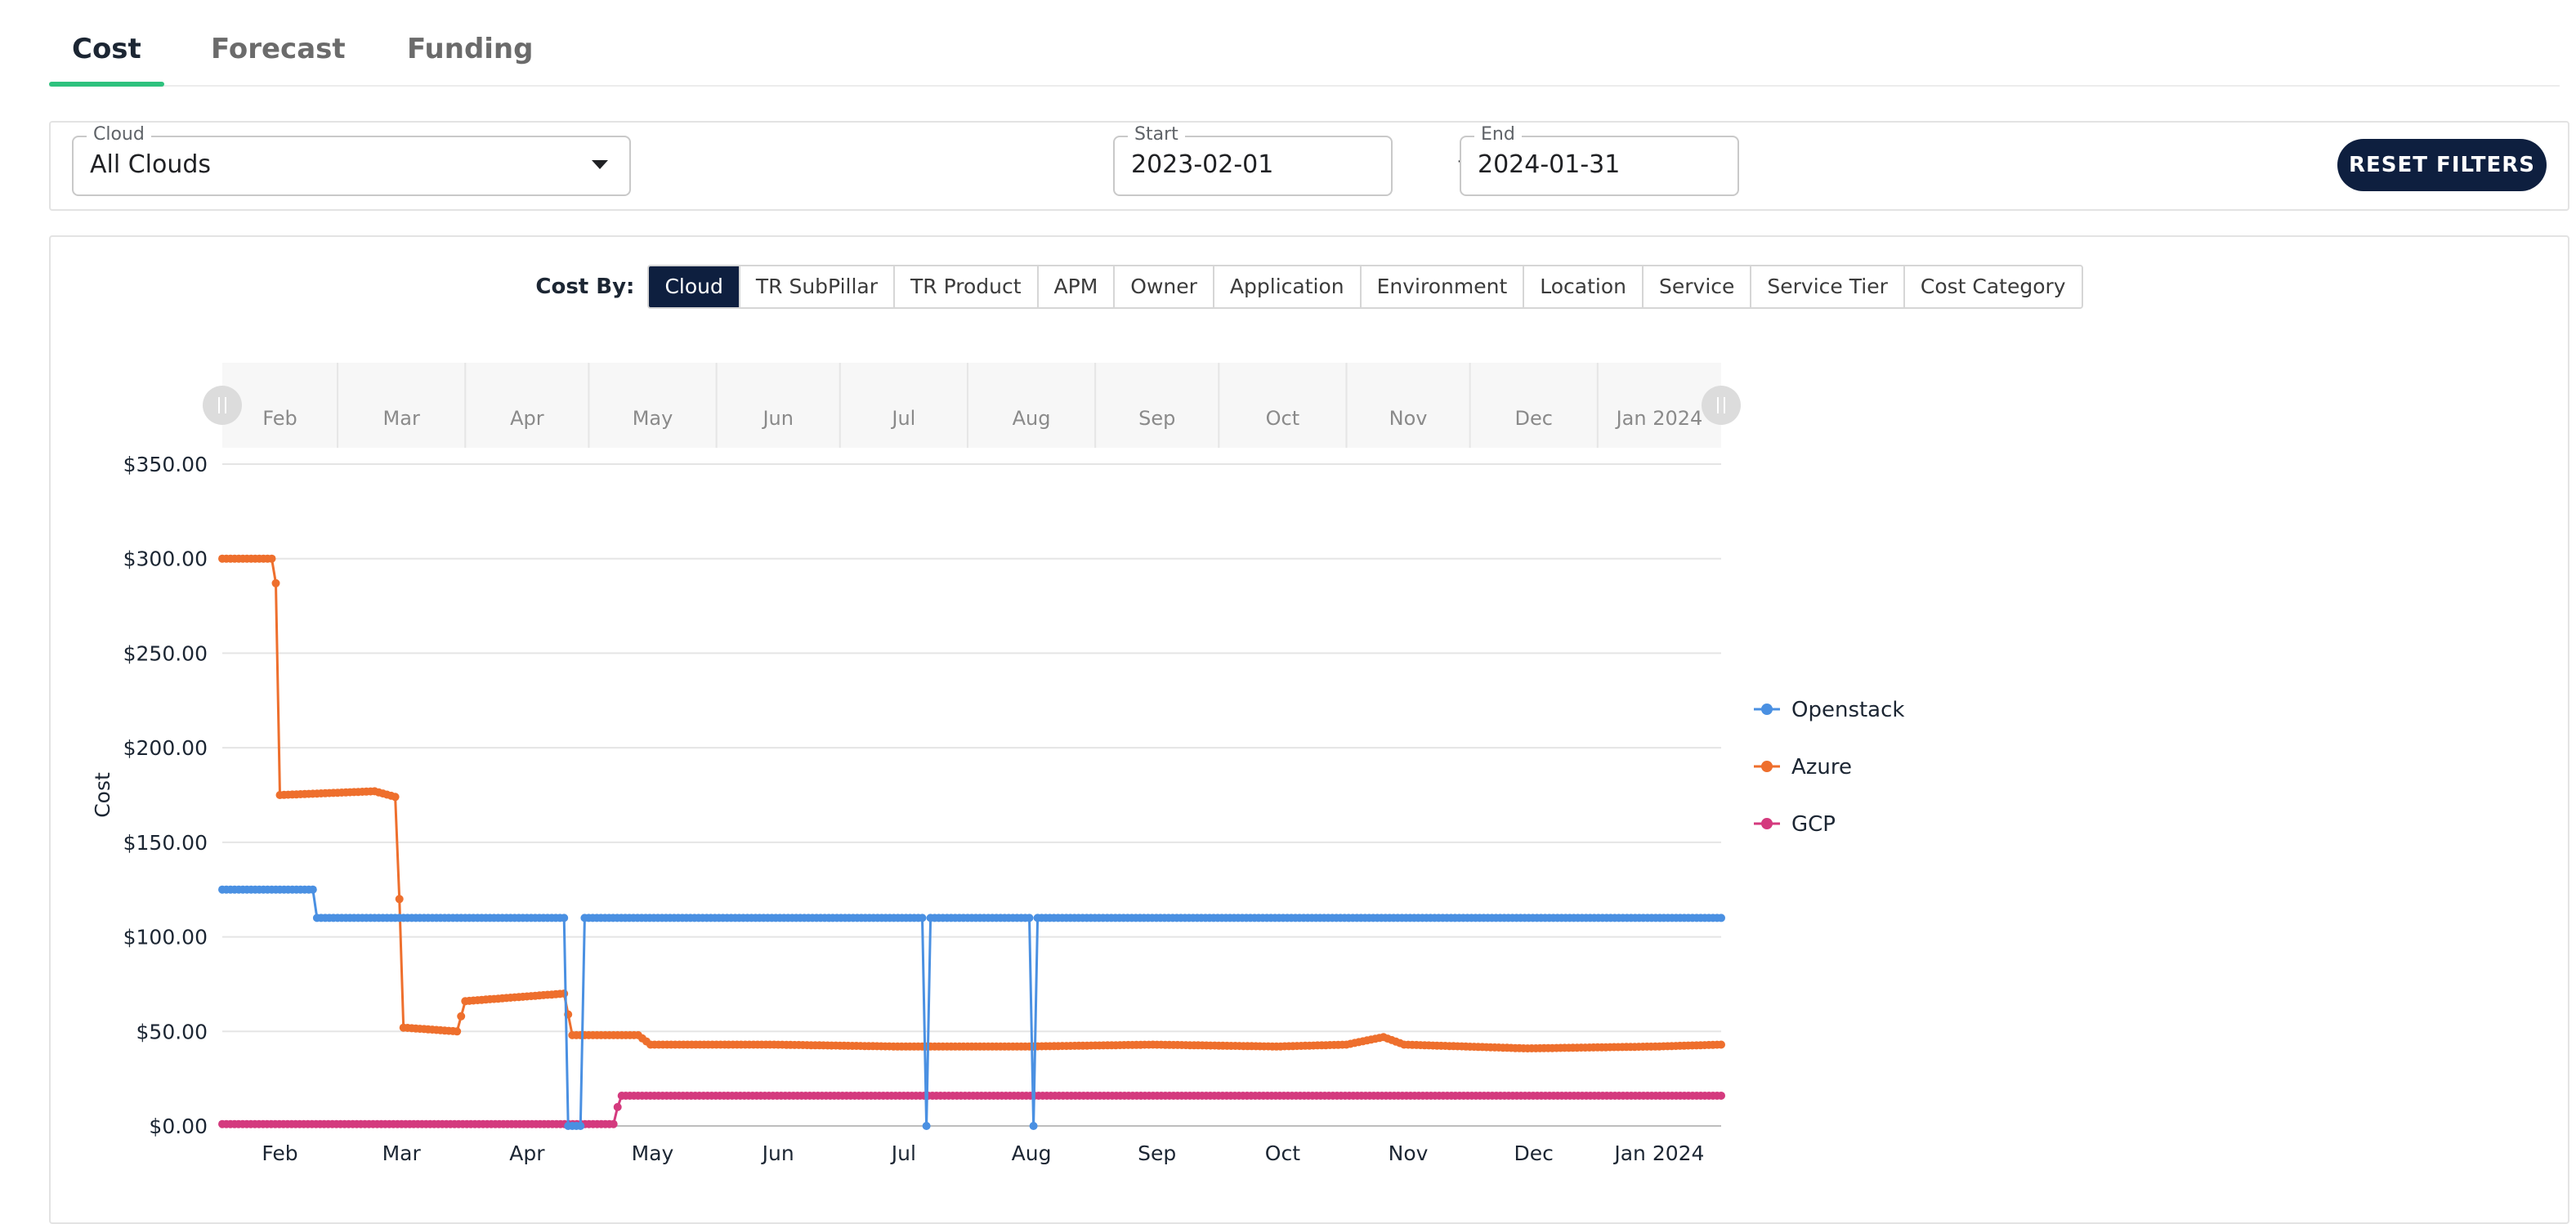 This screenshot has height=1224, width=2576. Describe the element at coordinates (119, 134) in the screenshot. I see `cloud-select-label: Cloud` at that location.